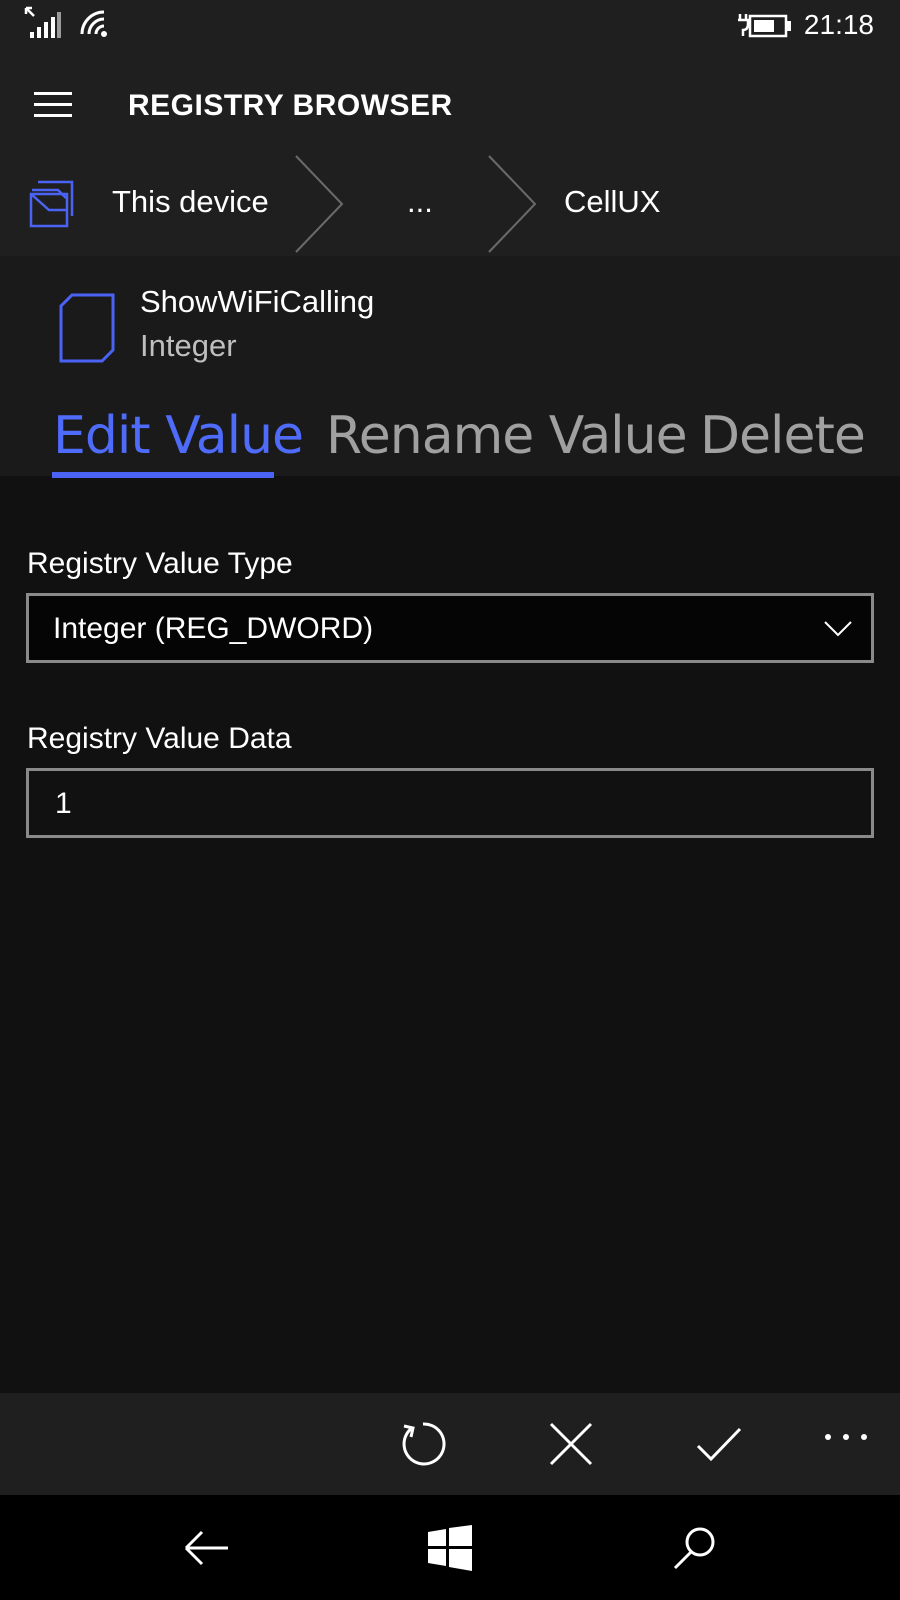  I want to click on breadcrumb-cellux: CellUX, so click(612, 202).